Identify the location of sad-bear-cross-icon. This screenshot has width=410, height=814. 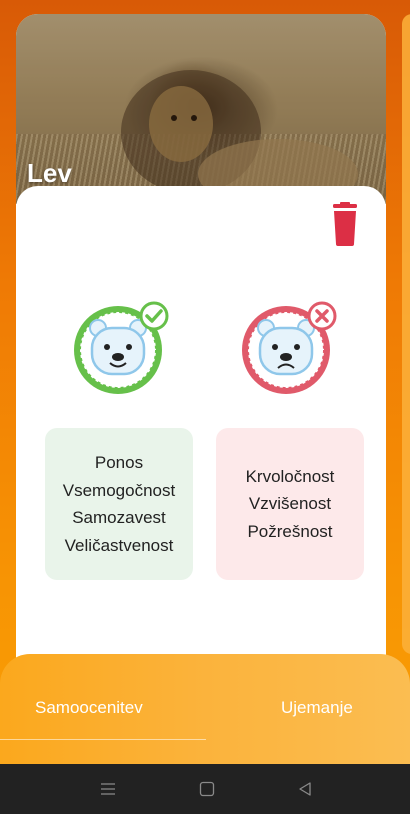
(289, 347).